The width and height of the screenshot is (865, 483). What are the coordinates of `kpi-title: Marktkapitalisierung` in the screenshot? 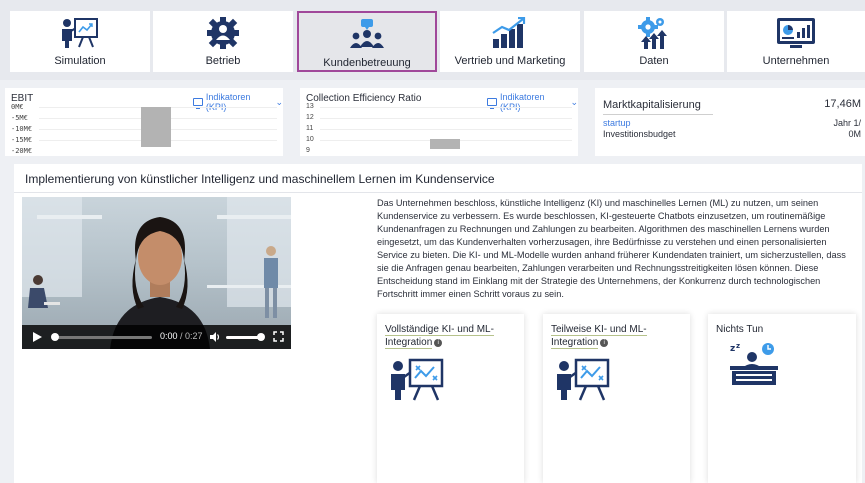 It's located at (652, 105).